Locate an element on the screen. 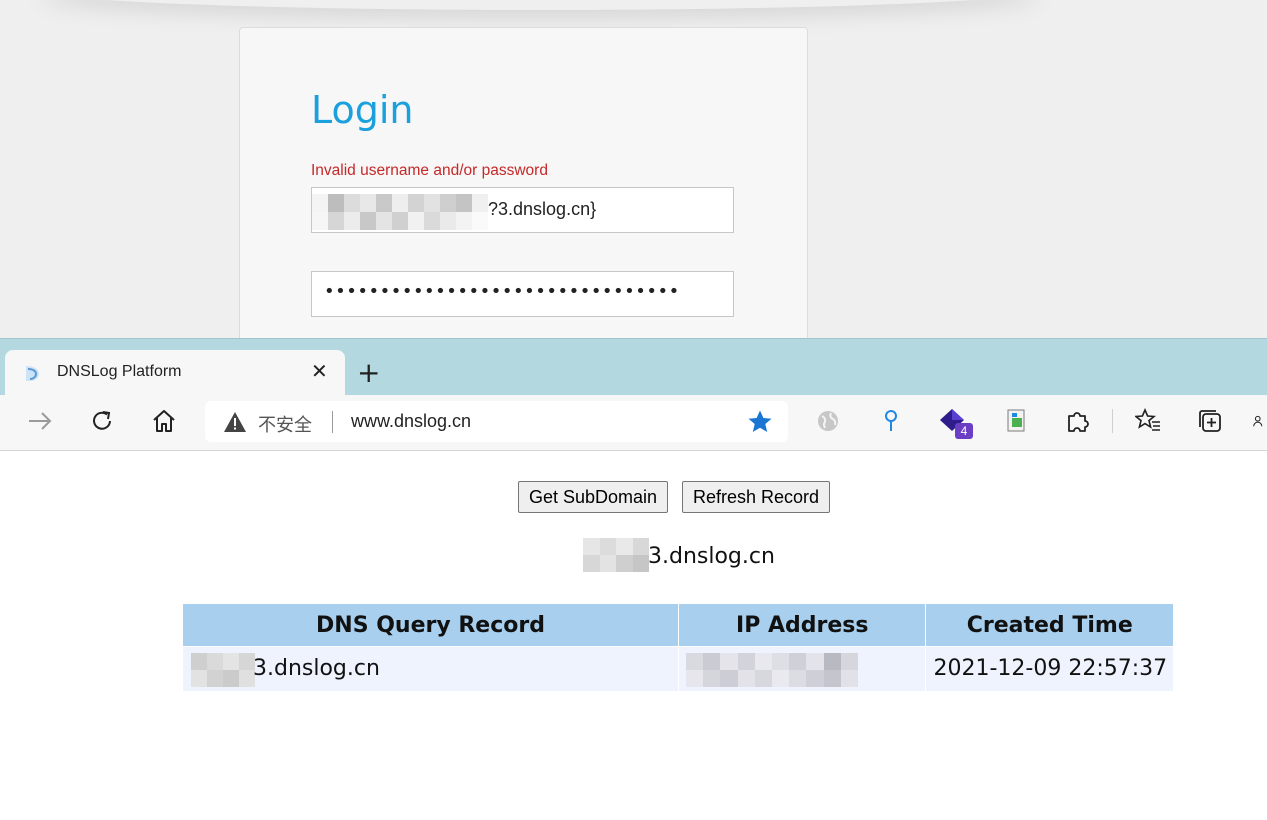 Image resolution: width=1267 pixels, height=820 pixels. toolbar-separator is located at coordinates (1112, 421).